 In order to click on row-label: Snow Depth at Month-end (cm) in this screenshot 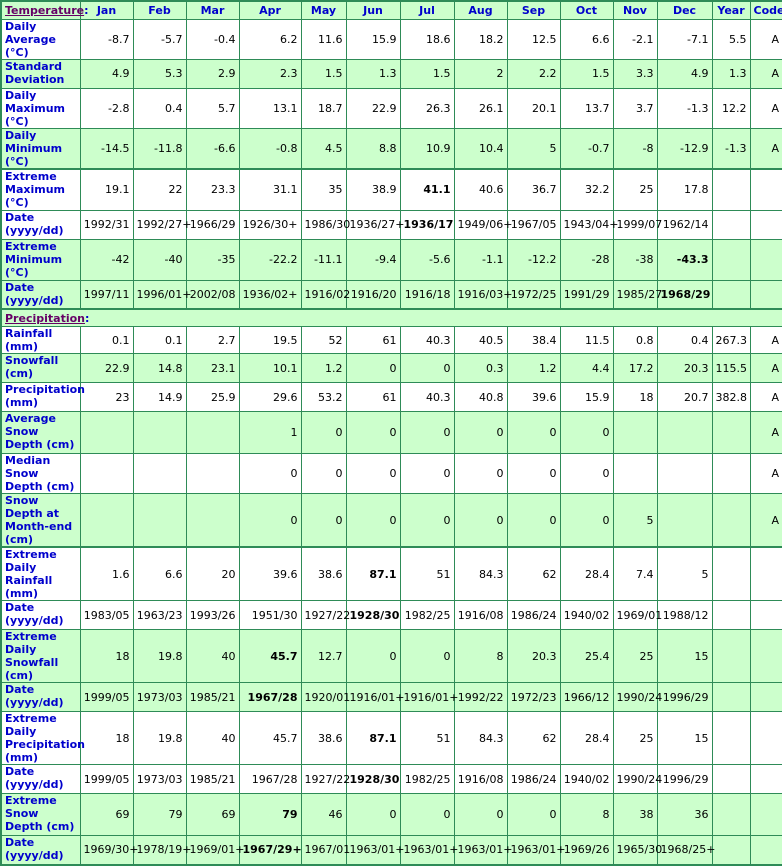, I will do `click(40, 520)`.